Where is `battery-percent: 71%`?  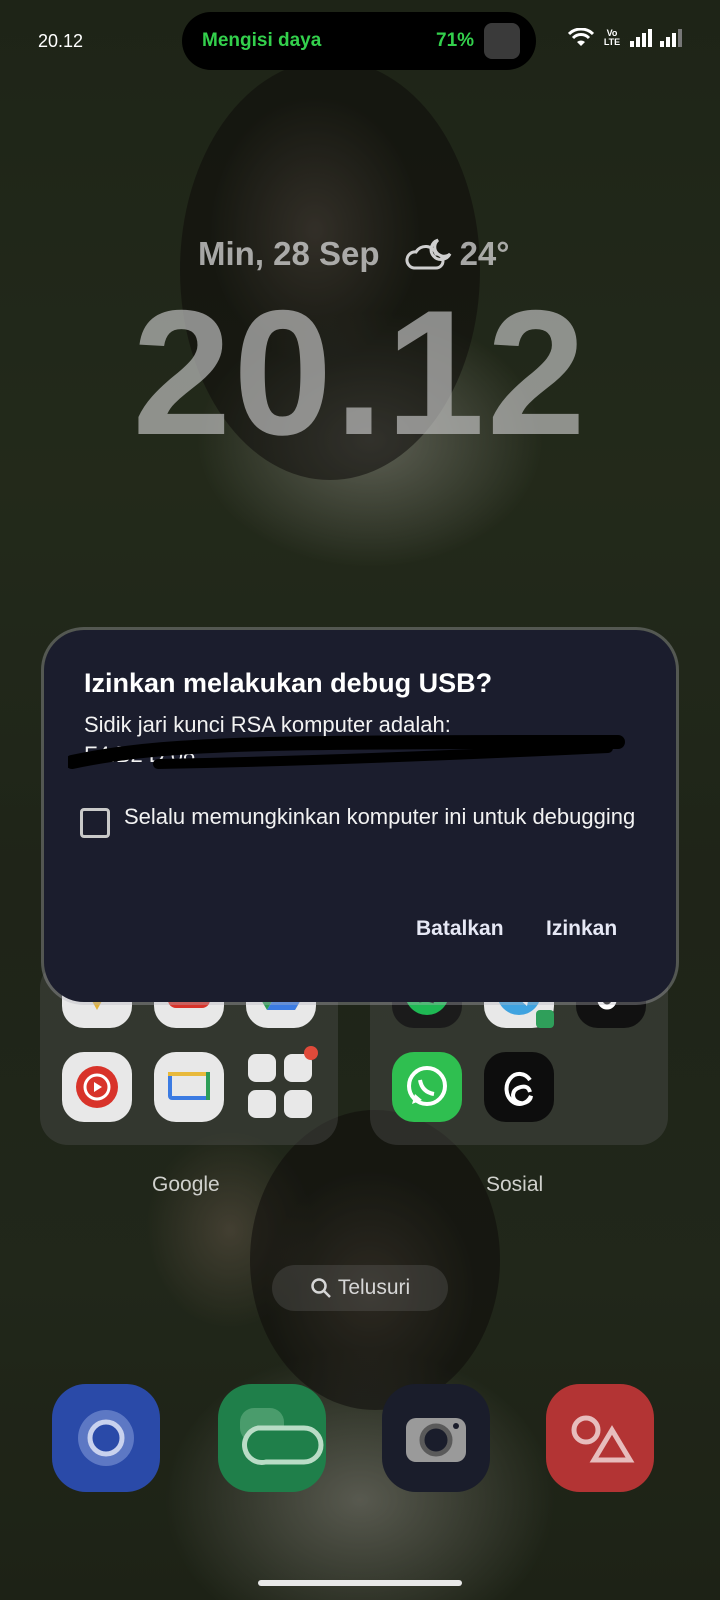 battery-percent: 71% is located at coordinates (455, 40).